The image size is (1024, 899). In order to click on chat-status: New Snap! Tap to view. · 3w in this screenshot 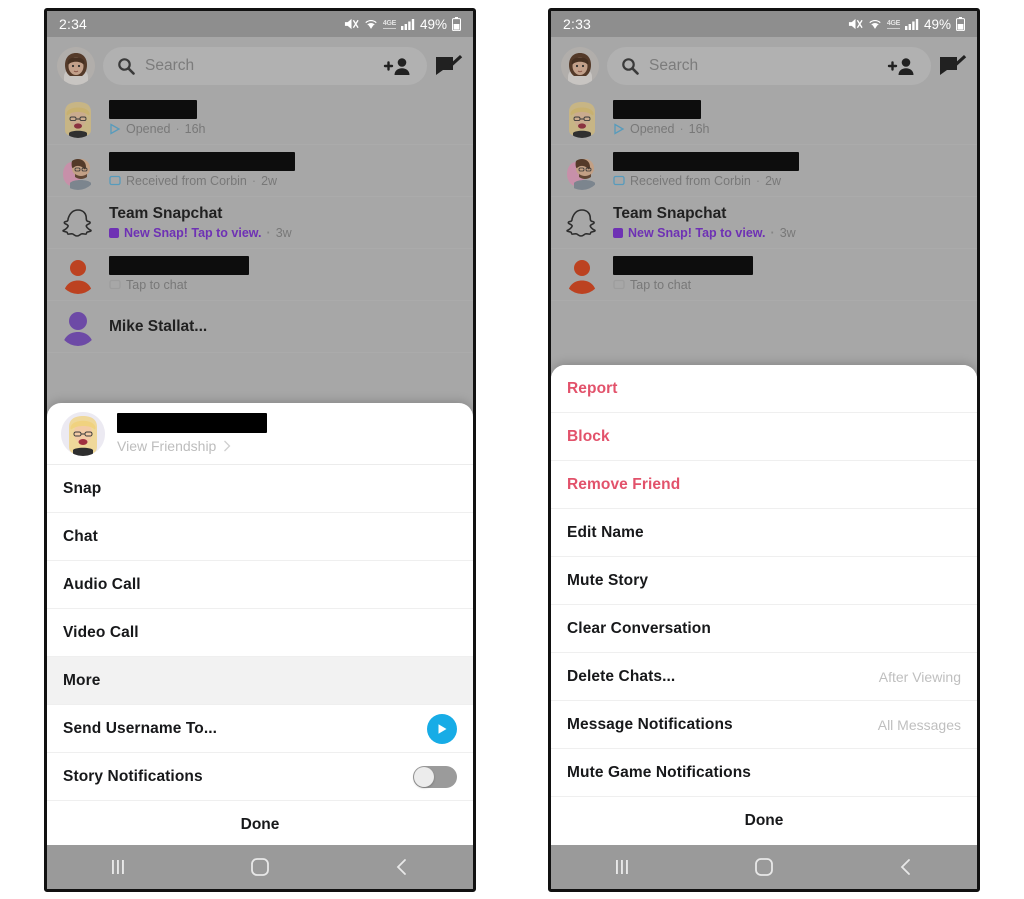, I will do `click(285, 233)`.